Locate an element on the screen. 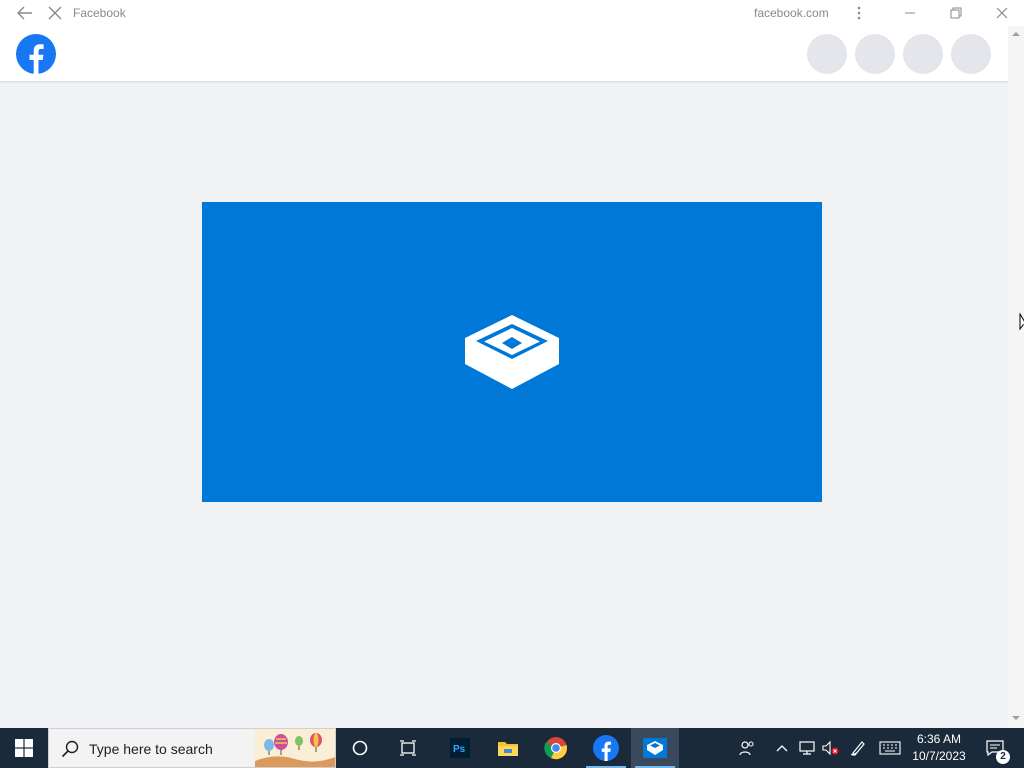  volume-muted-icon is located at coordinates (830, 748).